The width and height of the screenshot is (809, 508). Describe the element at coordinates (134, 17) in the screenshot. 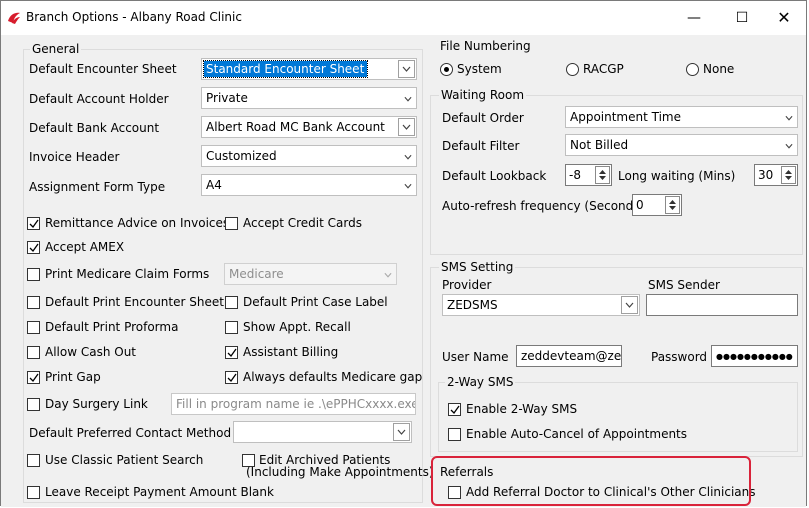

I see `window-title: Branch Options - Albany Road Clinic` at that location.